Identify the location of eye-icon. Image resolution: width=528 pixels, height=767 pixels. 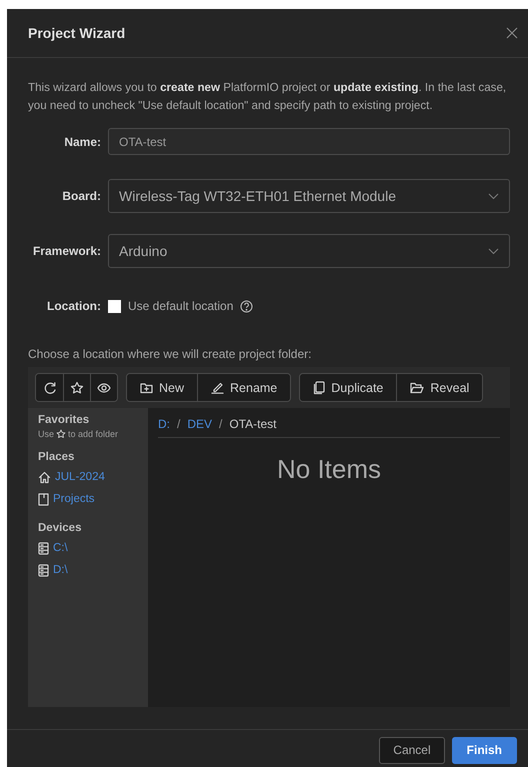
(104, 387).